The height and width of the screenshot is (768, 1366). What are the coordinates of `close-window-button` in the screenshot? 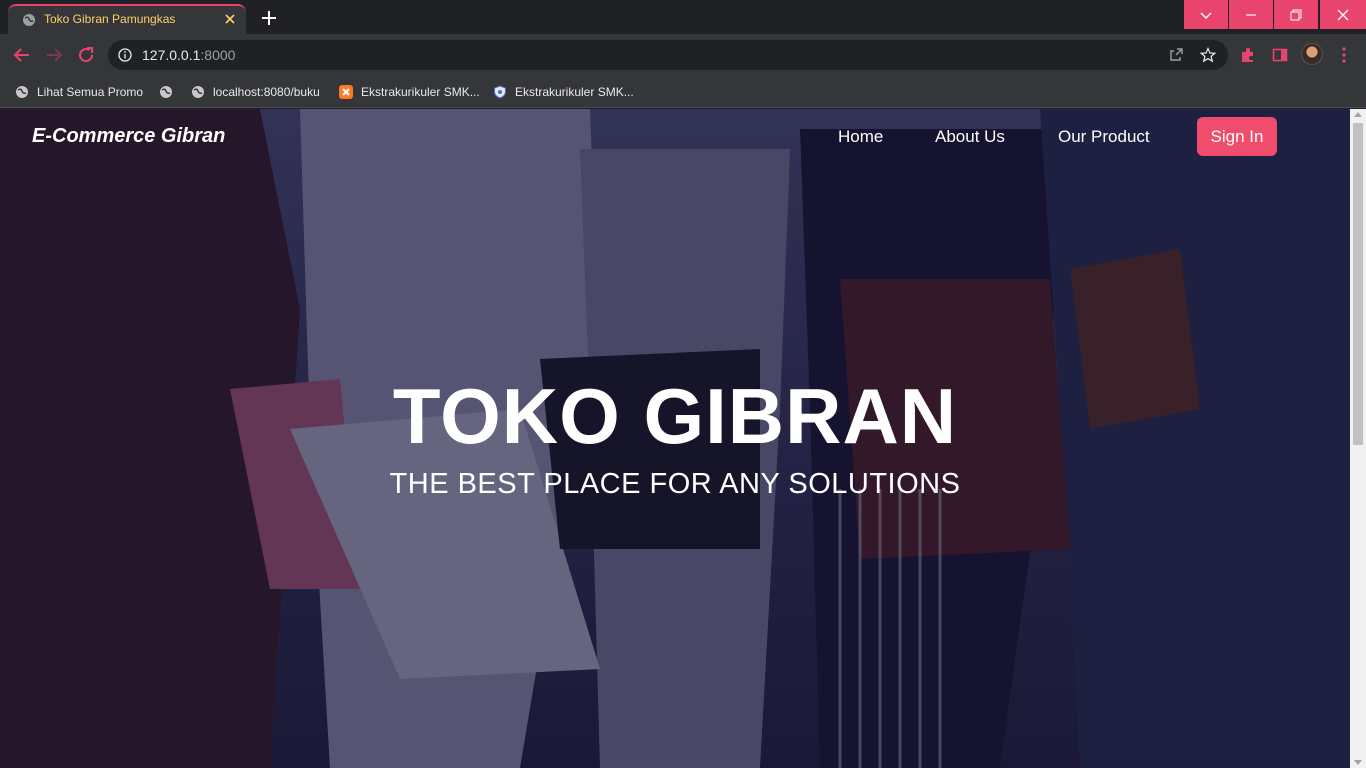 It's located at (1343, 14).